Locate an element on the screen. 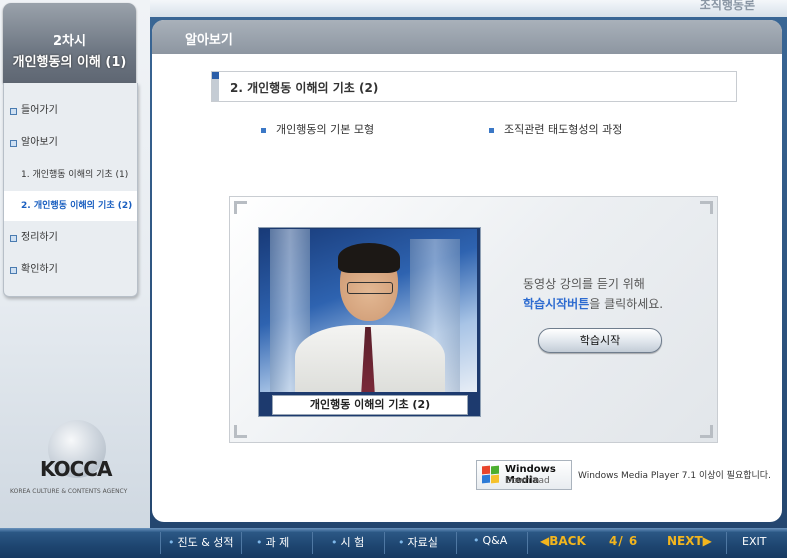  back-button: ◀BACK is located at coordinates (563, 541).